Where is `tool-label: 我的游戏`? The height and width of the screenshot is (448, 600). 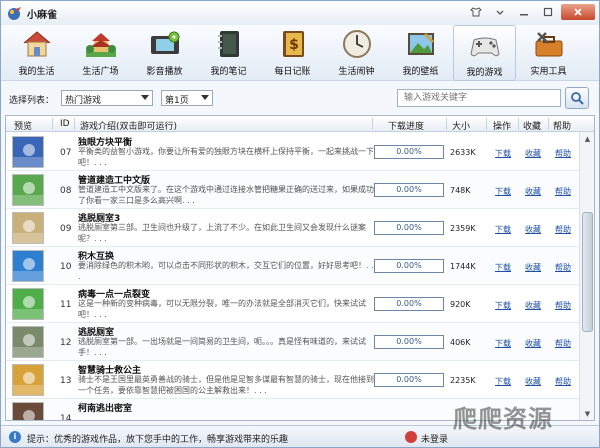 tool-label: 我的游戏 is located at coordinates (484, 73).